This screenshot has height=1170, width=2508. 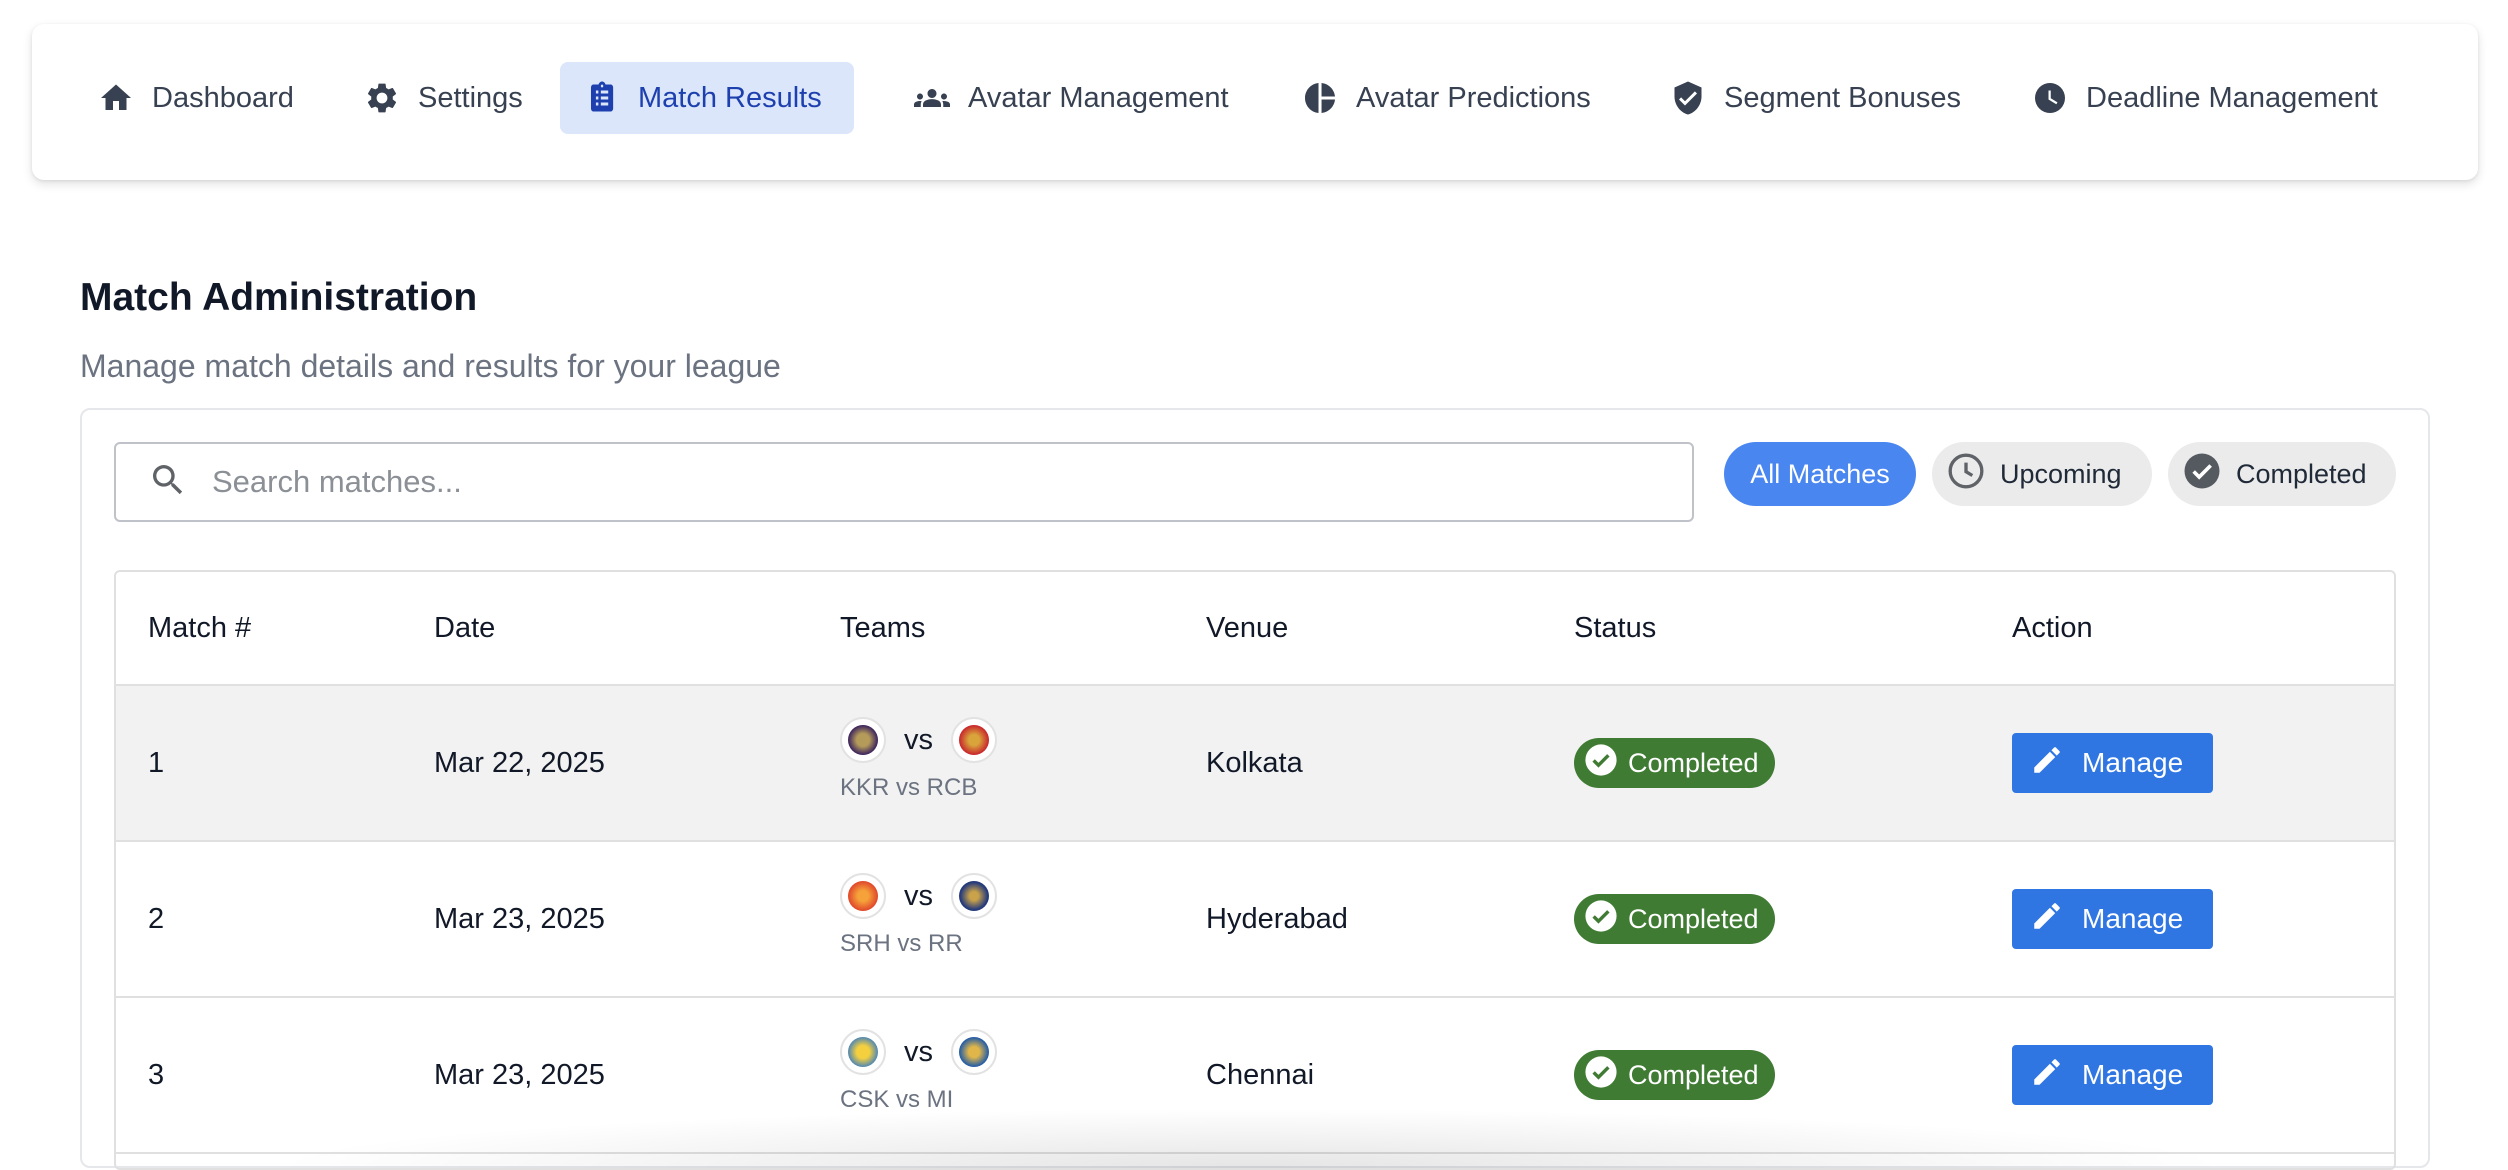 I want to click on nav-item-label: Segment Bonuses, so click(x=1842, y=97).